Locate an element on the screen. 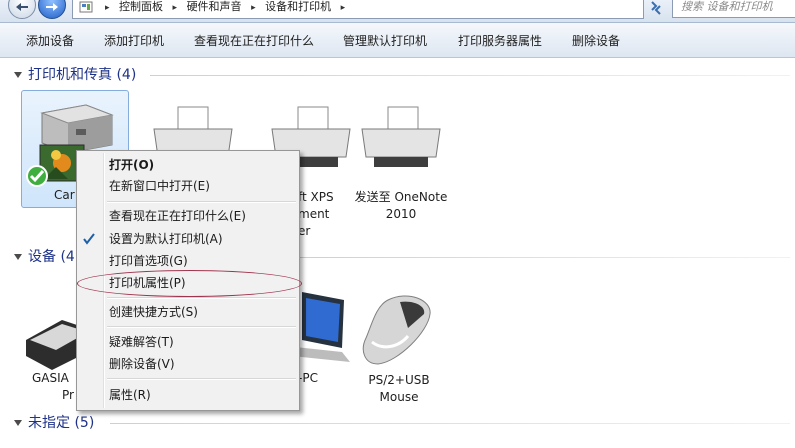 This screenshot has width=795, height=448. menu-item-printing-preferences: 打印首选项(G) is located at coordinates (148, 261).